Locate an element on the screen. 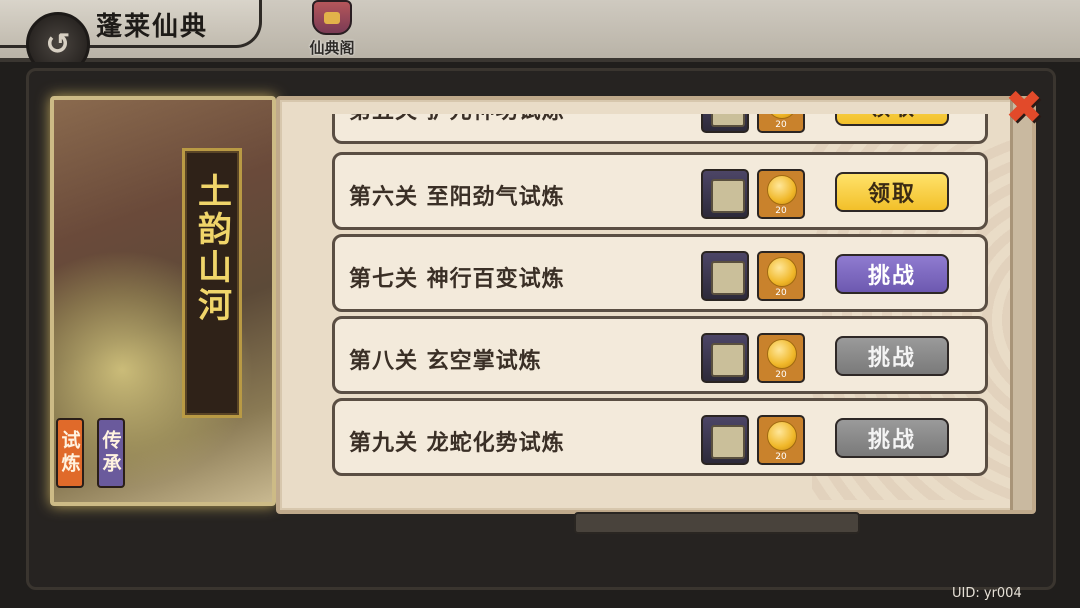 The image size is (1080, 608). scroll-name-plaque: 土韵山河 is located at coordinates (212, 283).